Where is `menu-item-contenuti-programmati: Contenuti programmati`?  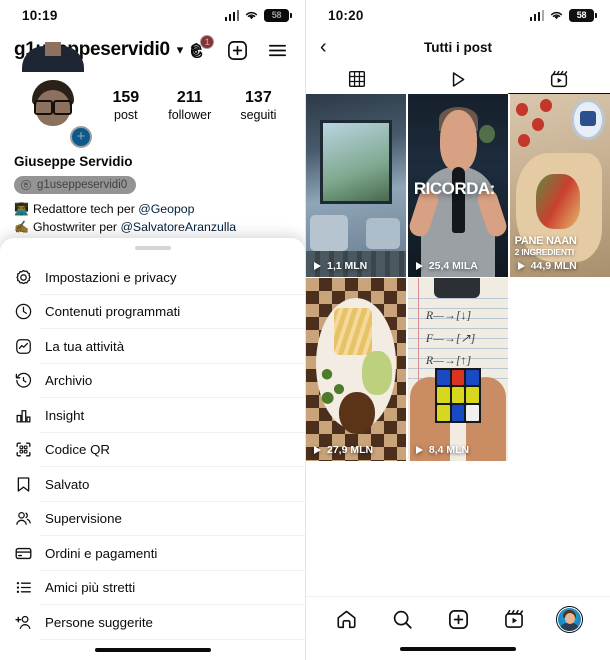 menu-item-contenuti-programmati: Contenuti programmati is located at coordinates (152, 312).